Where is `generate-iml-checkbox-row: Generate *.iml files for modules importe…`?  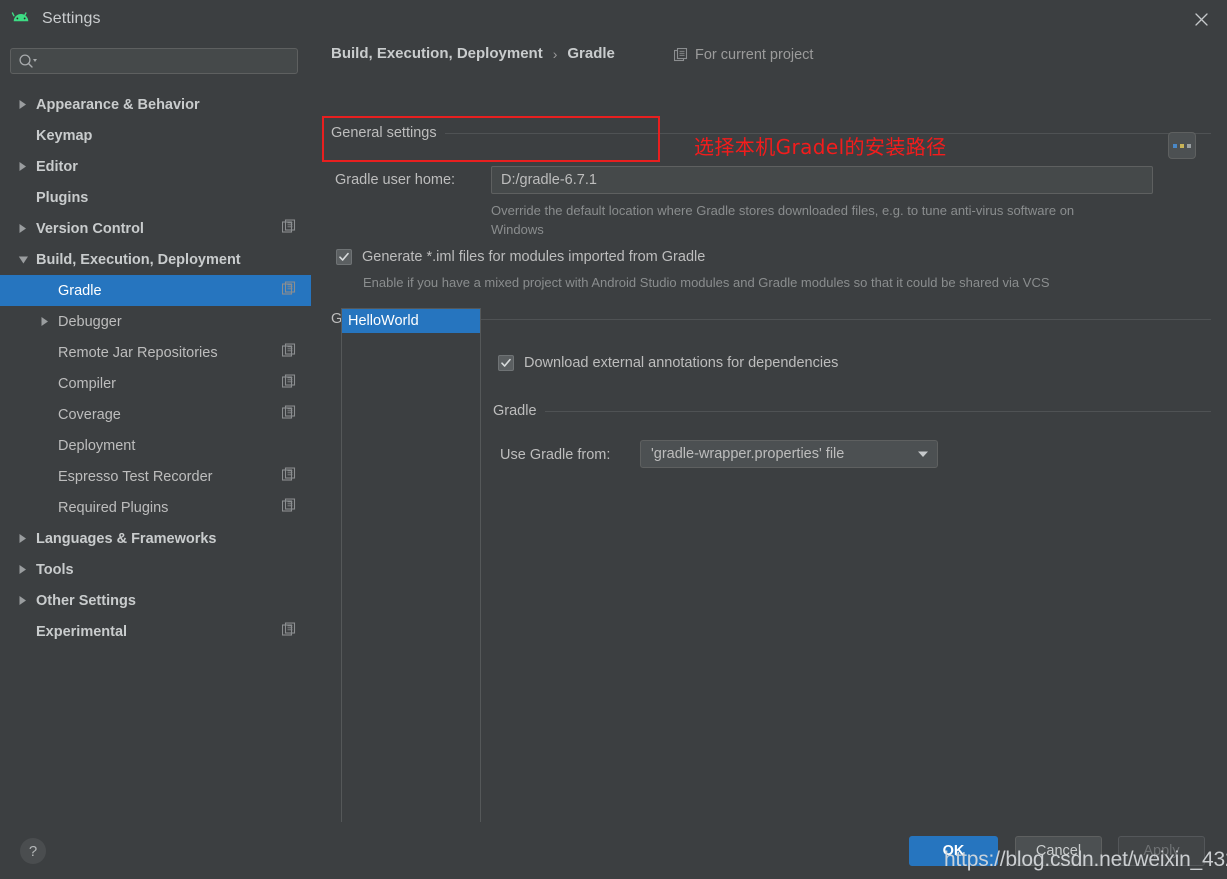 generate-iml-checkbox-row: Generate *.iml files for modules importe… is located at coordinates (520, 257).